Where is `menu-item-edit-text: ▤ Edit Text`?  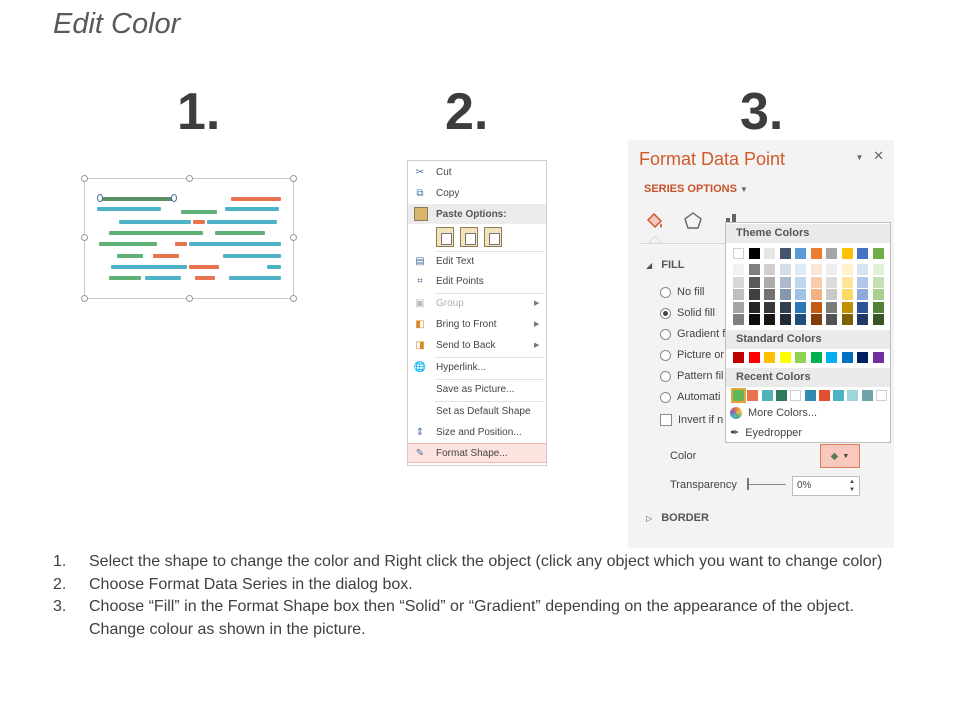
menu-item-edit-text: ▤ Edit Text is located at coordinates (477, 261).